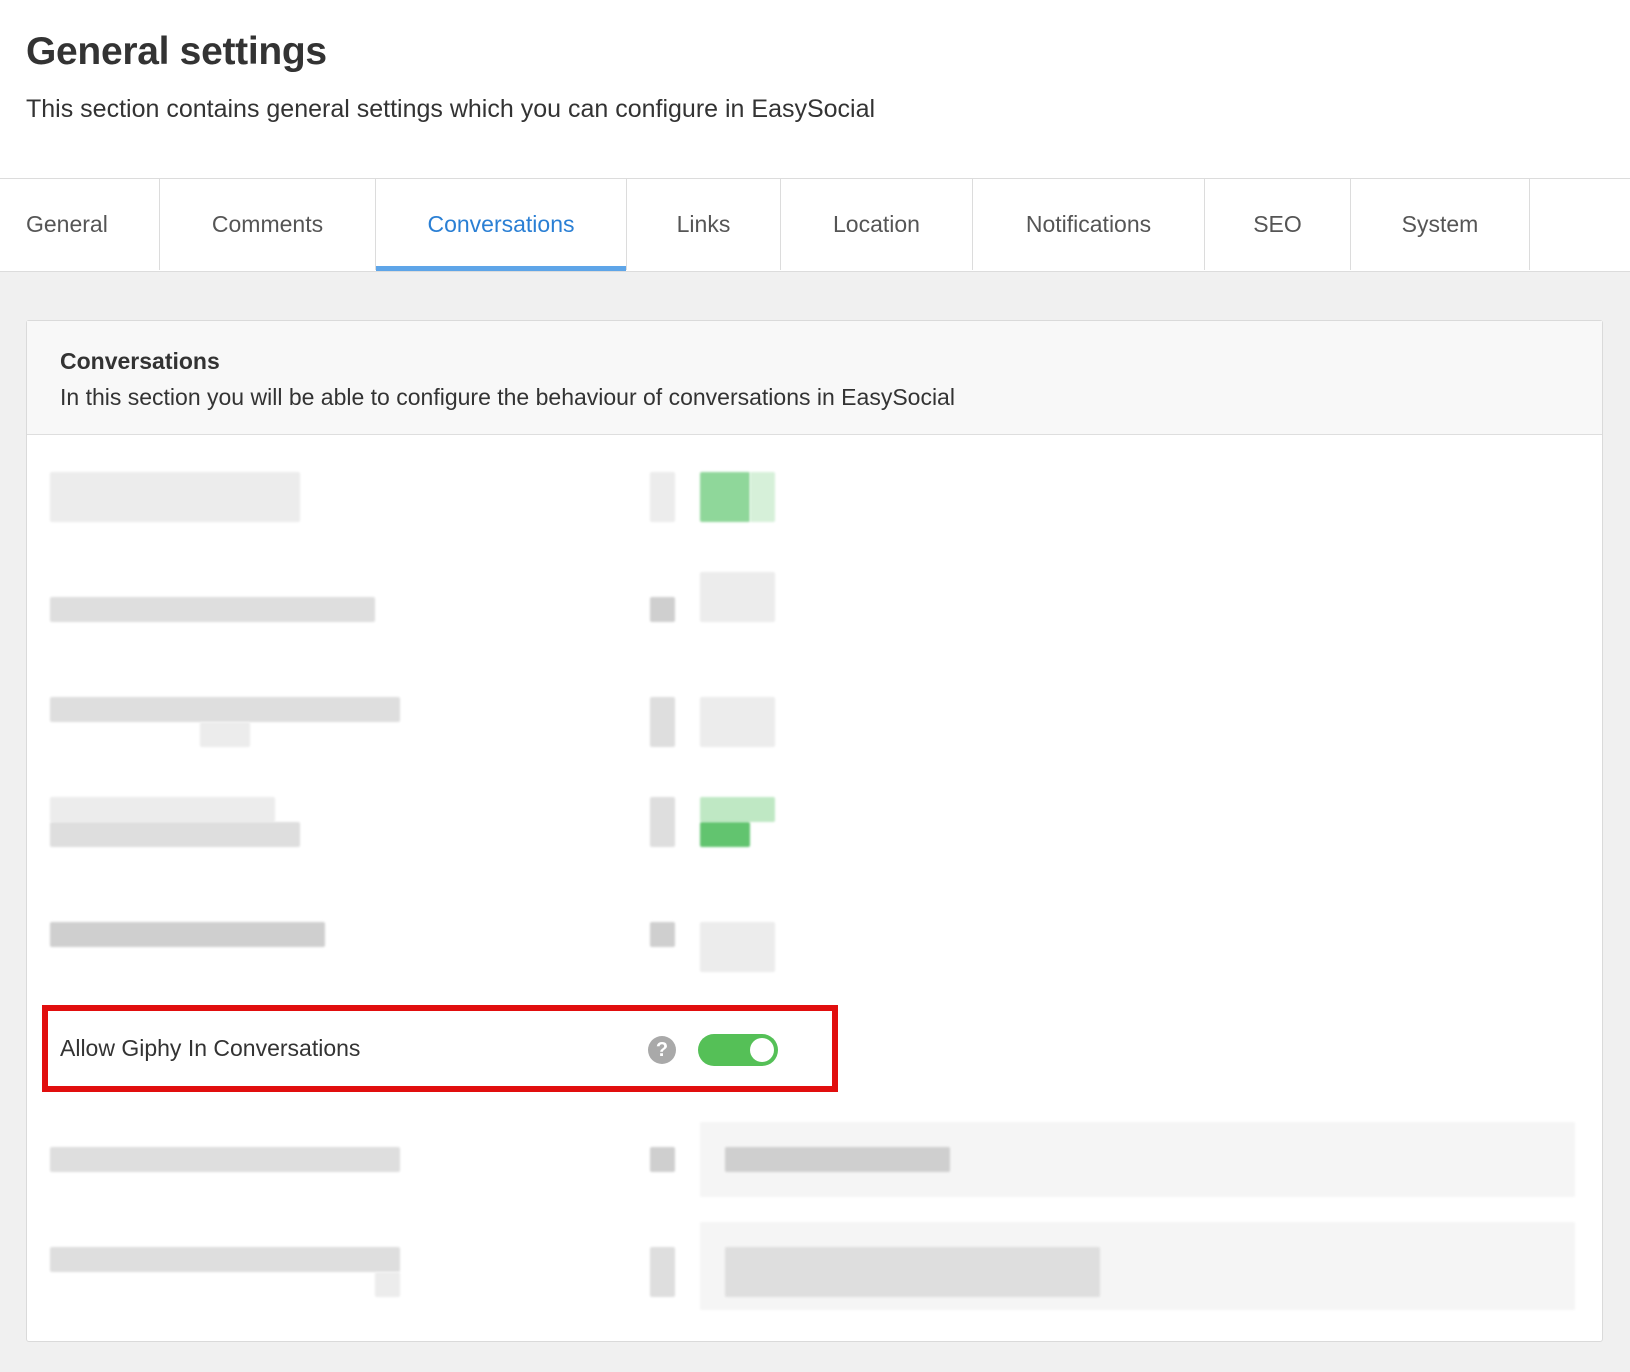 This screenshot has height=1372, width=1630. Describe the element at coordinates (704, 224) in the screenshot. I see `tab-links: Links` at that location.